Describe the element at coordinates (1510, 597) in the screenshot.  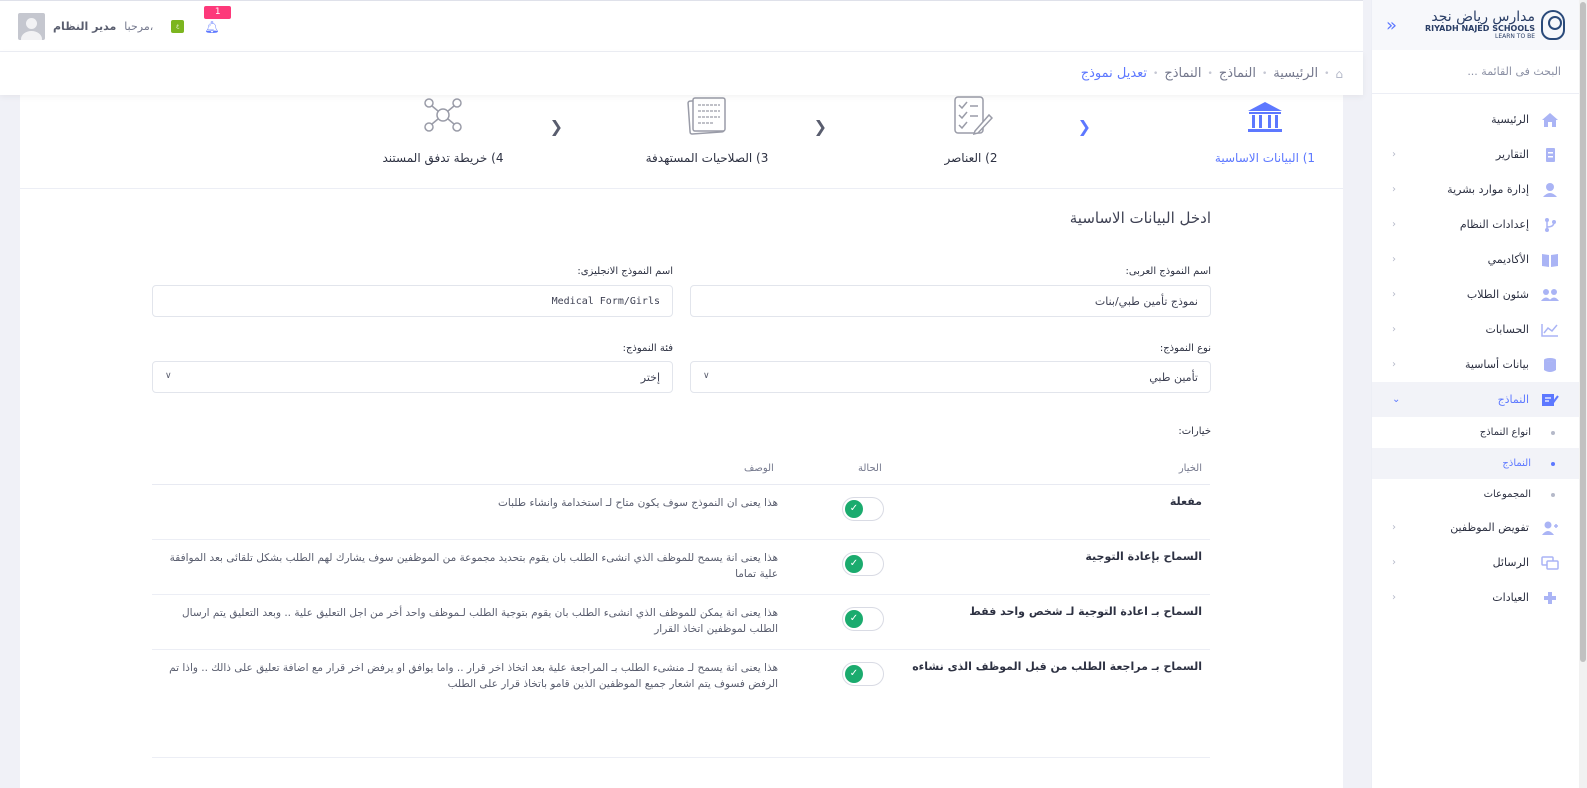
I see `sidebar-item-label: العيادات` at that location.